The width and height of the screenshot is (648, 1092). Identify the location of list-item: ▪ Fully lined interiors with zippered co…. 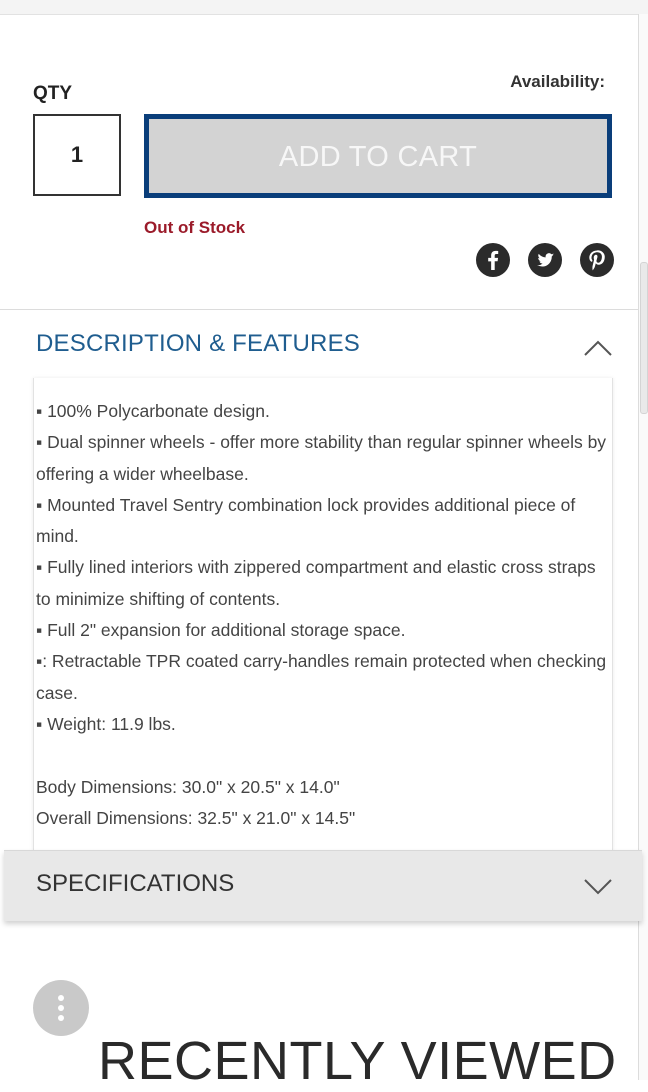
(316, 583).